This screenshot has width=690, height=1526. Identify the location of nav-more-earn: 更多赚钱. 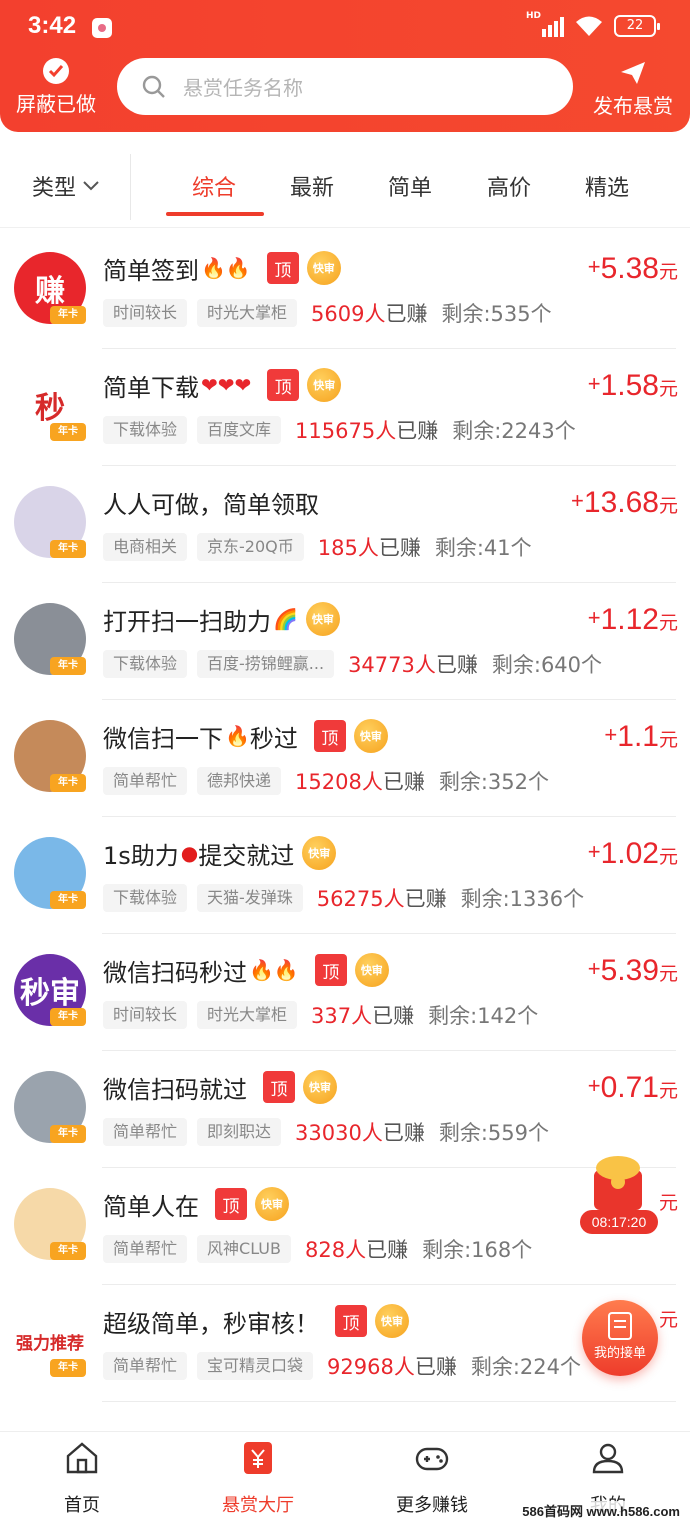
(432, 1478).